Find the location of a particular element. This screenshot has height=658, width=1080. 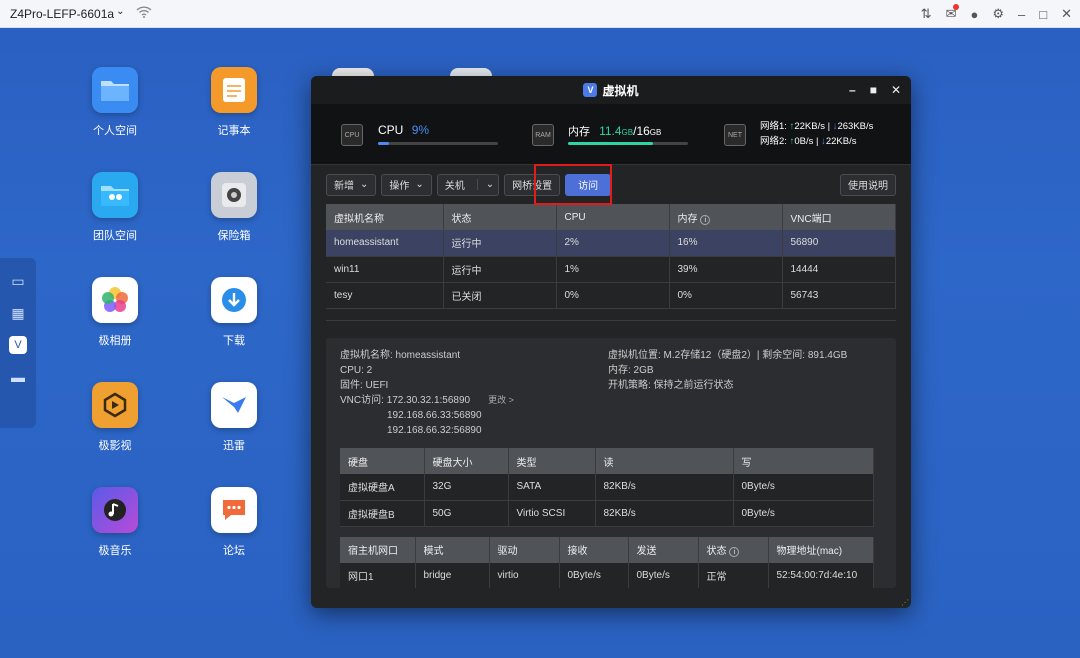

apps-grid-icon: ▦ is located at coordinates (18, 313).